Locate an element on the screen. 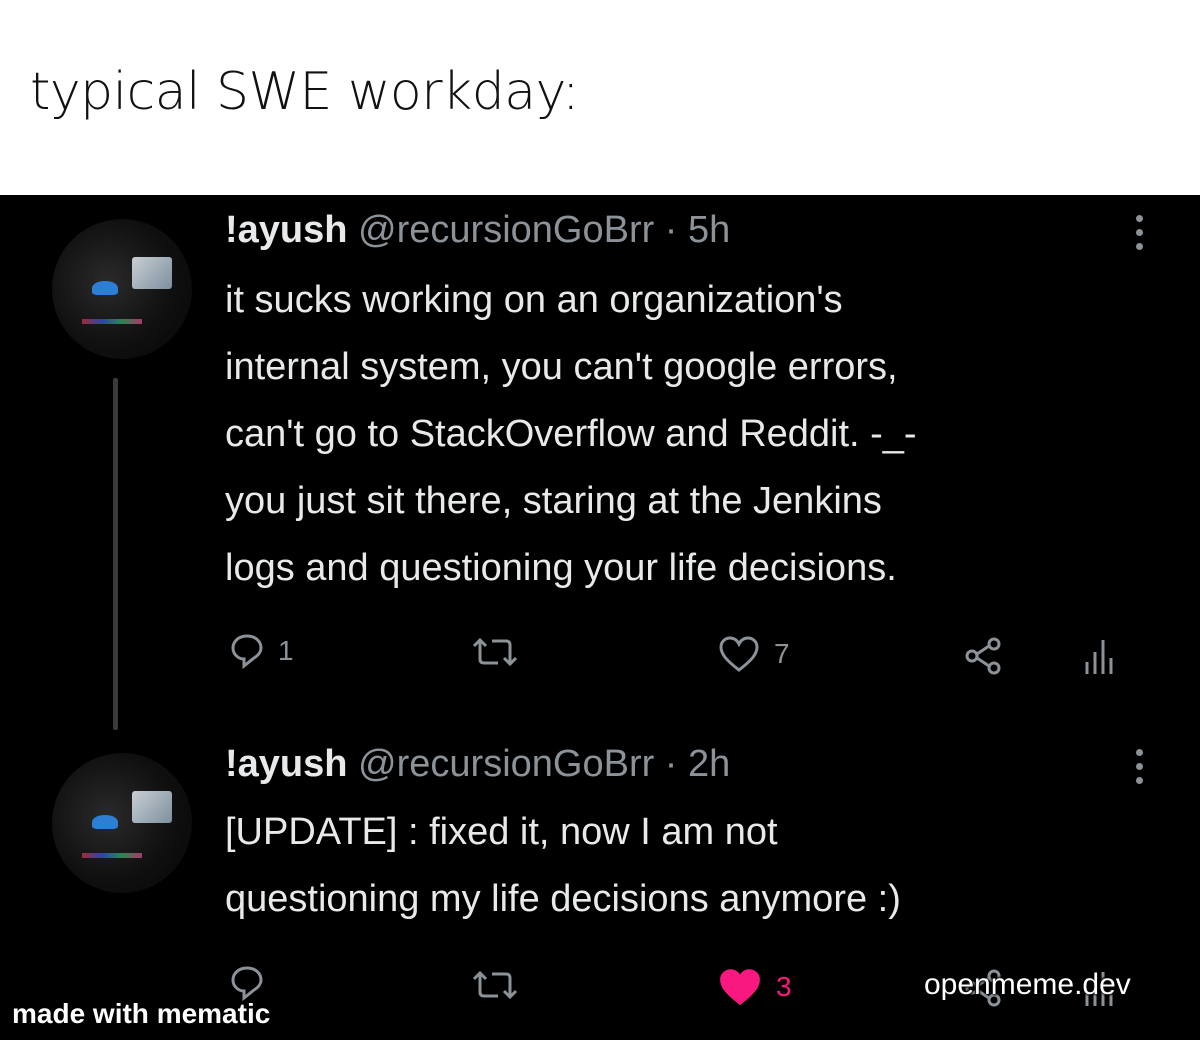  share-button is located at coordinates (984, 656).